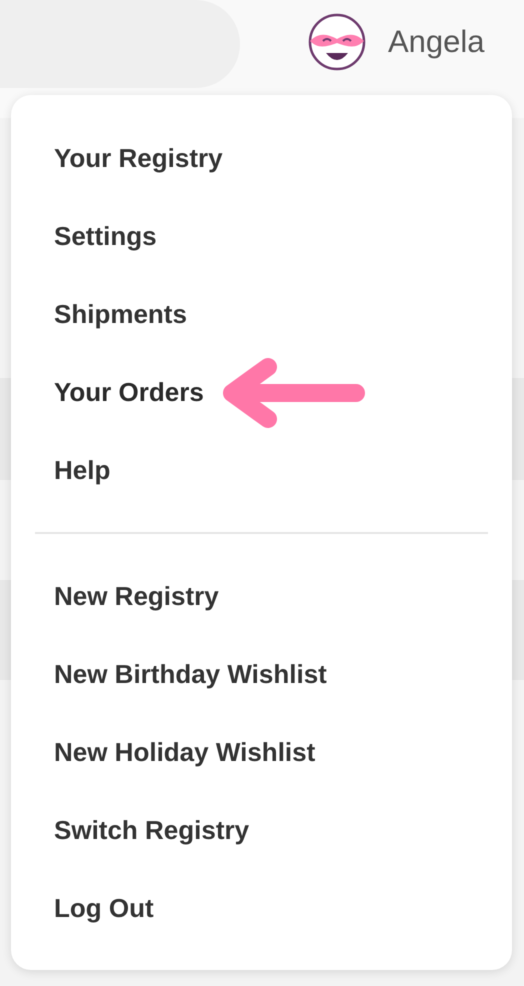 The height and width of the screenshot is (986, 524). I want to click on avatar-icon, so click(337, 42).